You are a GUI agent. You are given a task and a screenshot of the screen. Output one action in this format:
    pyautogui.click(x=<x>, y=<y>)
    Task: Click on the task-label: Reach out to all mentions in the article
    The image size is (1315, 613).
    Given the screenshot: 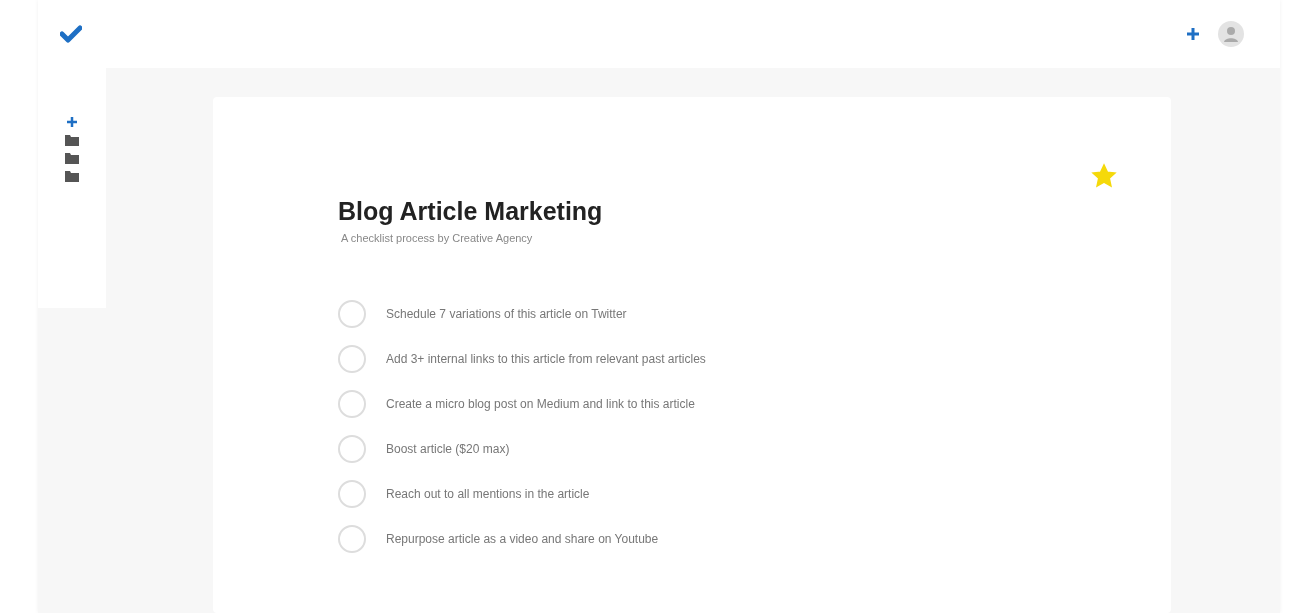 What is the action you would take?
    pyautogui.click(x=488, y=494)
    